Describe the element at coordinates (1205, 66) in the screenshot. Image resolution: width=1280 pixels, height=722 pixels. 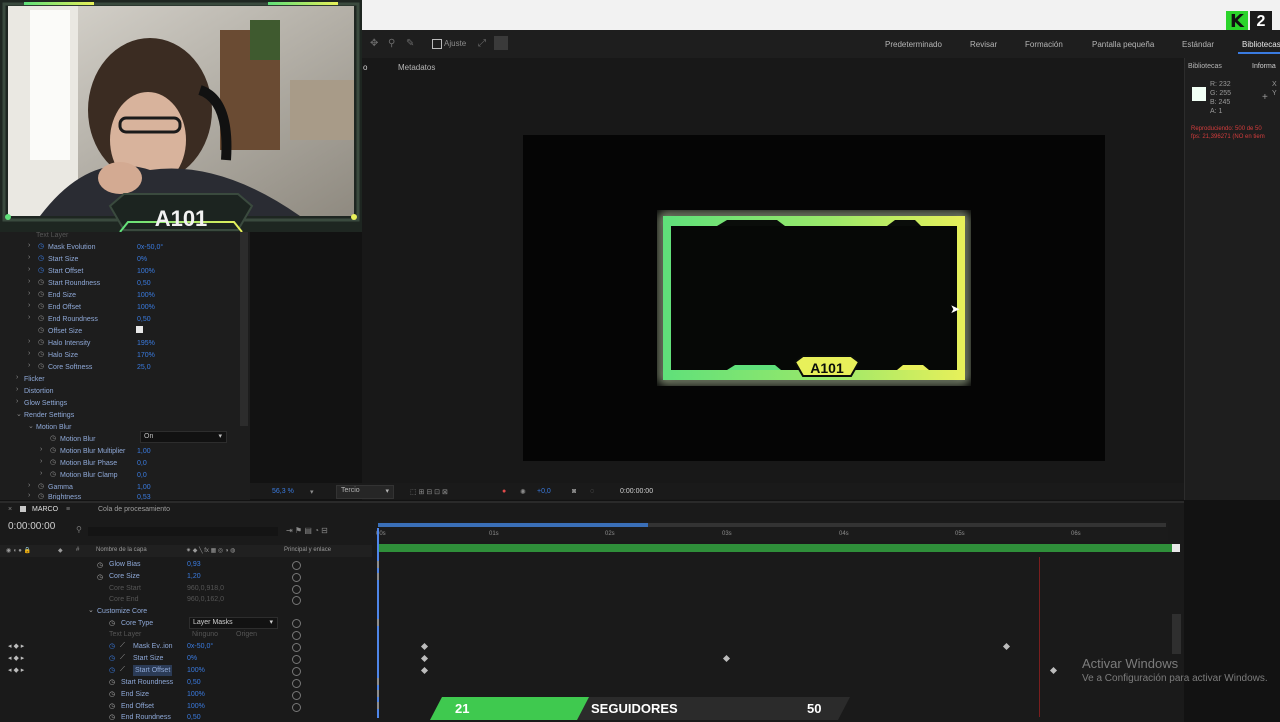
I see `tab-libraries: Bibliotecas` at that location.